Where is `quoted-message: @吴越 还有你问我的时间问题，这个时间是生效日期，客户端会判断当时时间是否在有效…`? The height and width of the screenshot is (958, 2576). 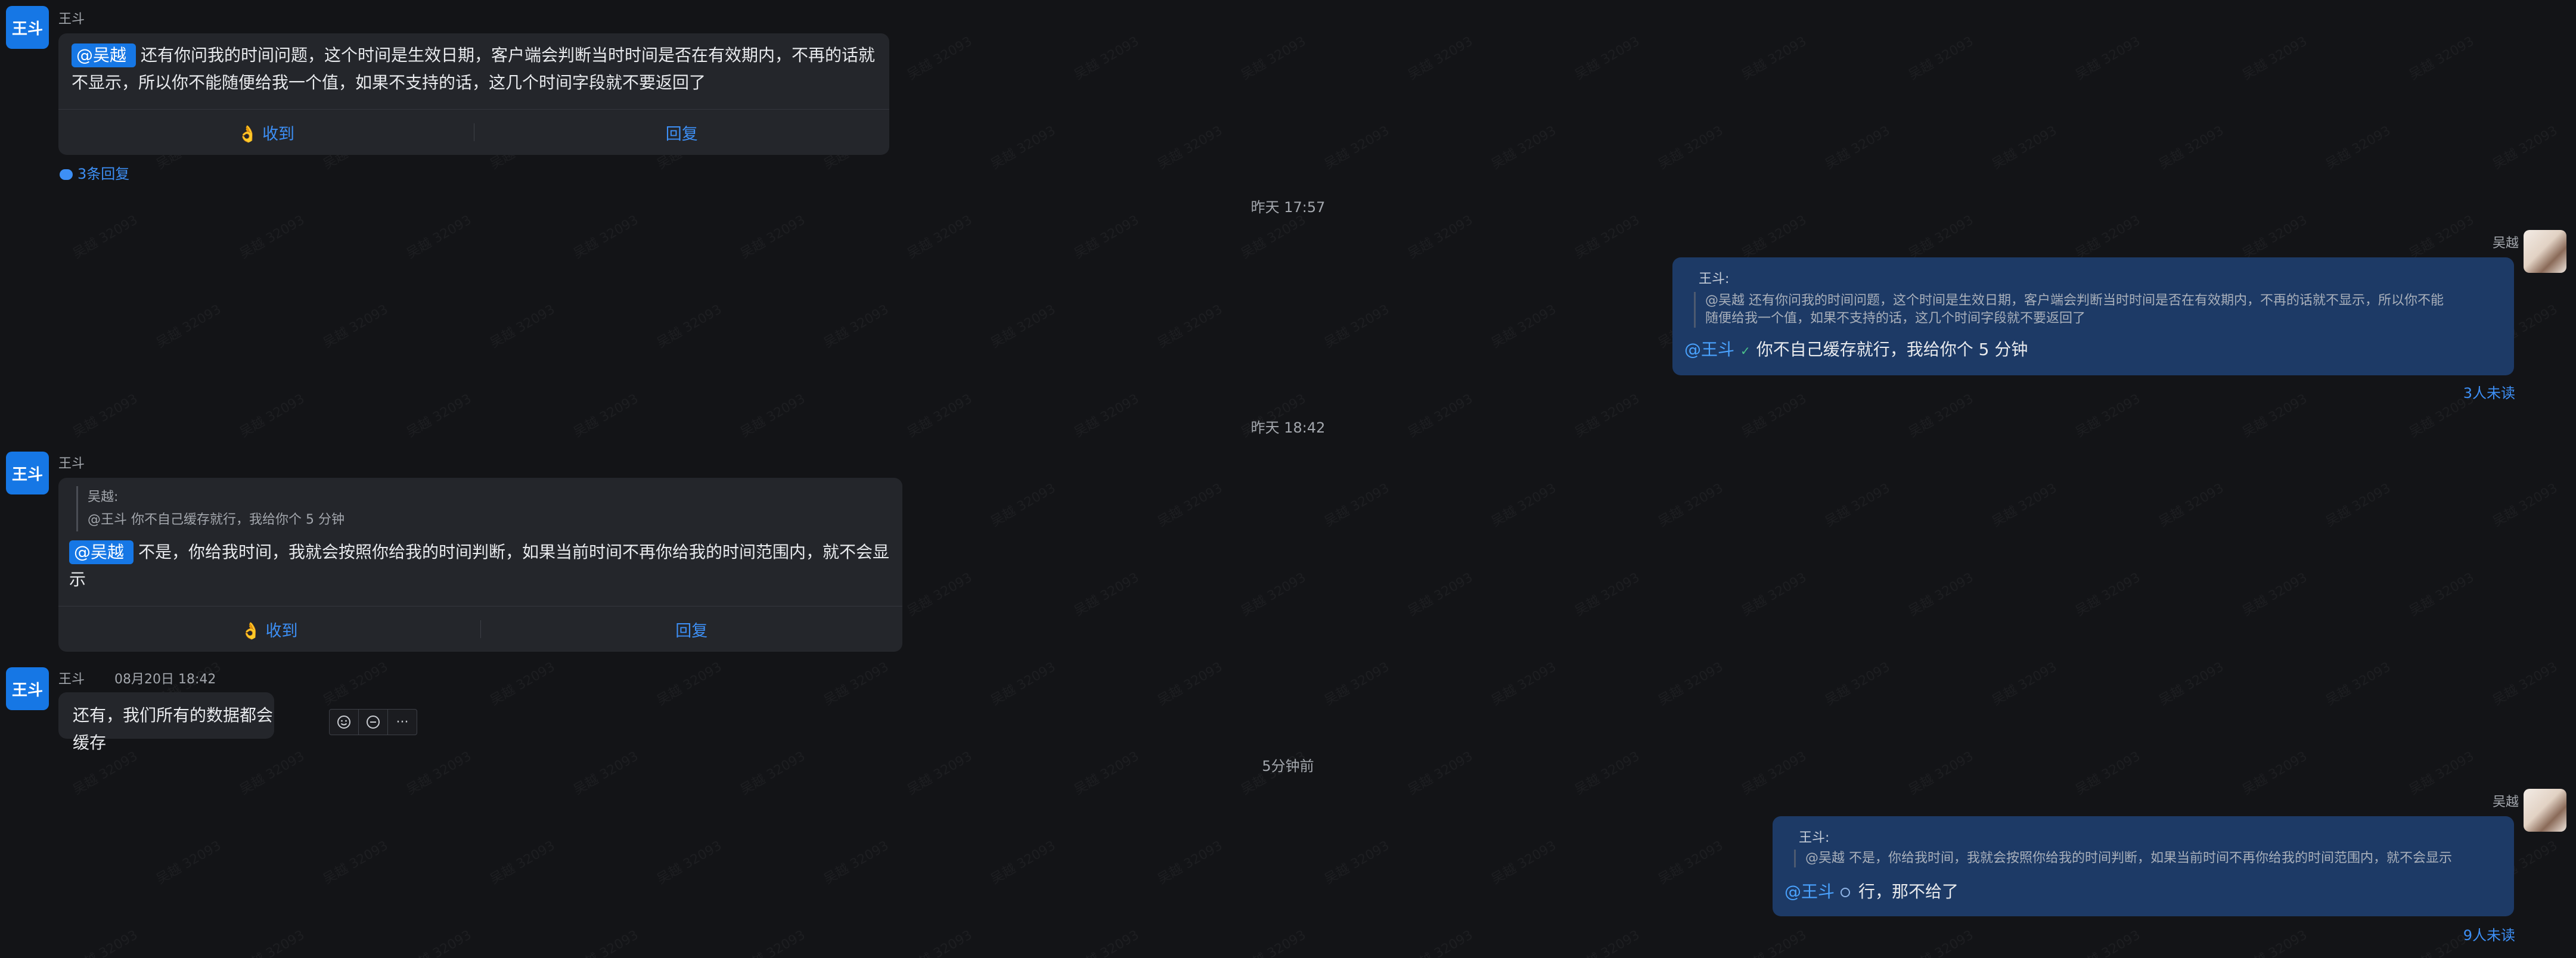
quoted-message: @吴越 还有你问我的时间问题，这个时间是生效日期，客户端会判断当时时间是否在有效… is located at coordinates (2099, 310).